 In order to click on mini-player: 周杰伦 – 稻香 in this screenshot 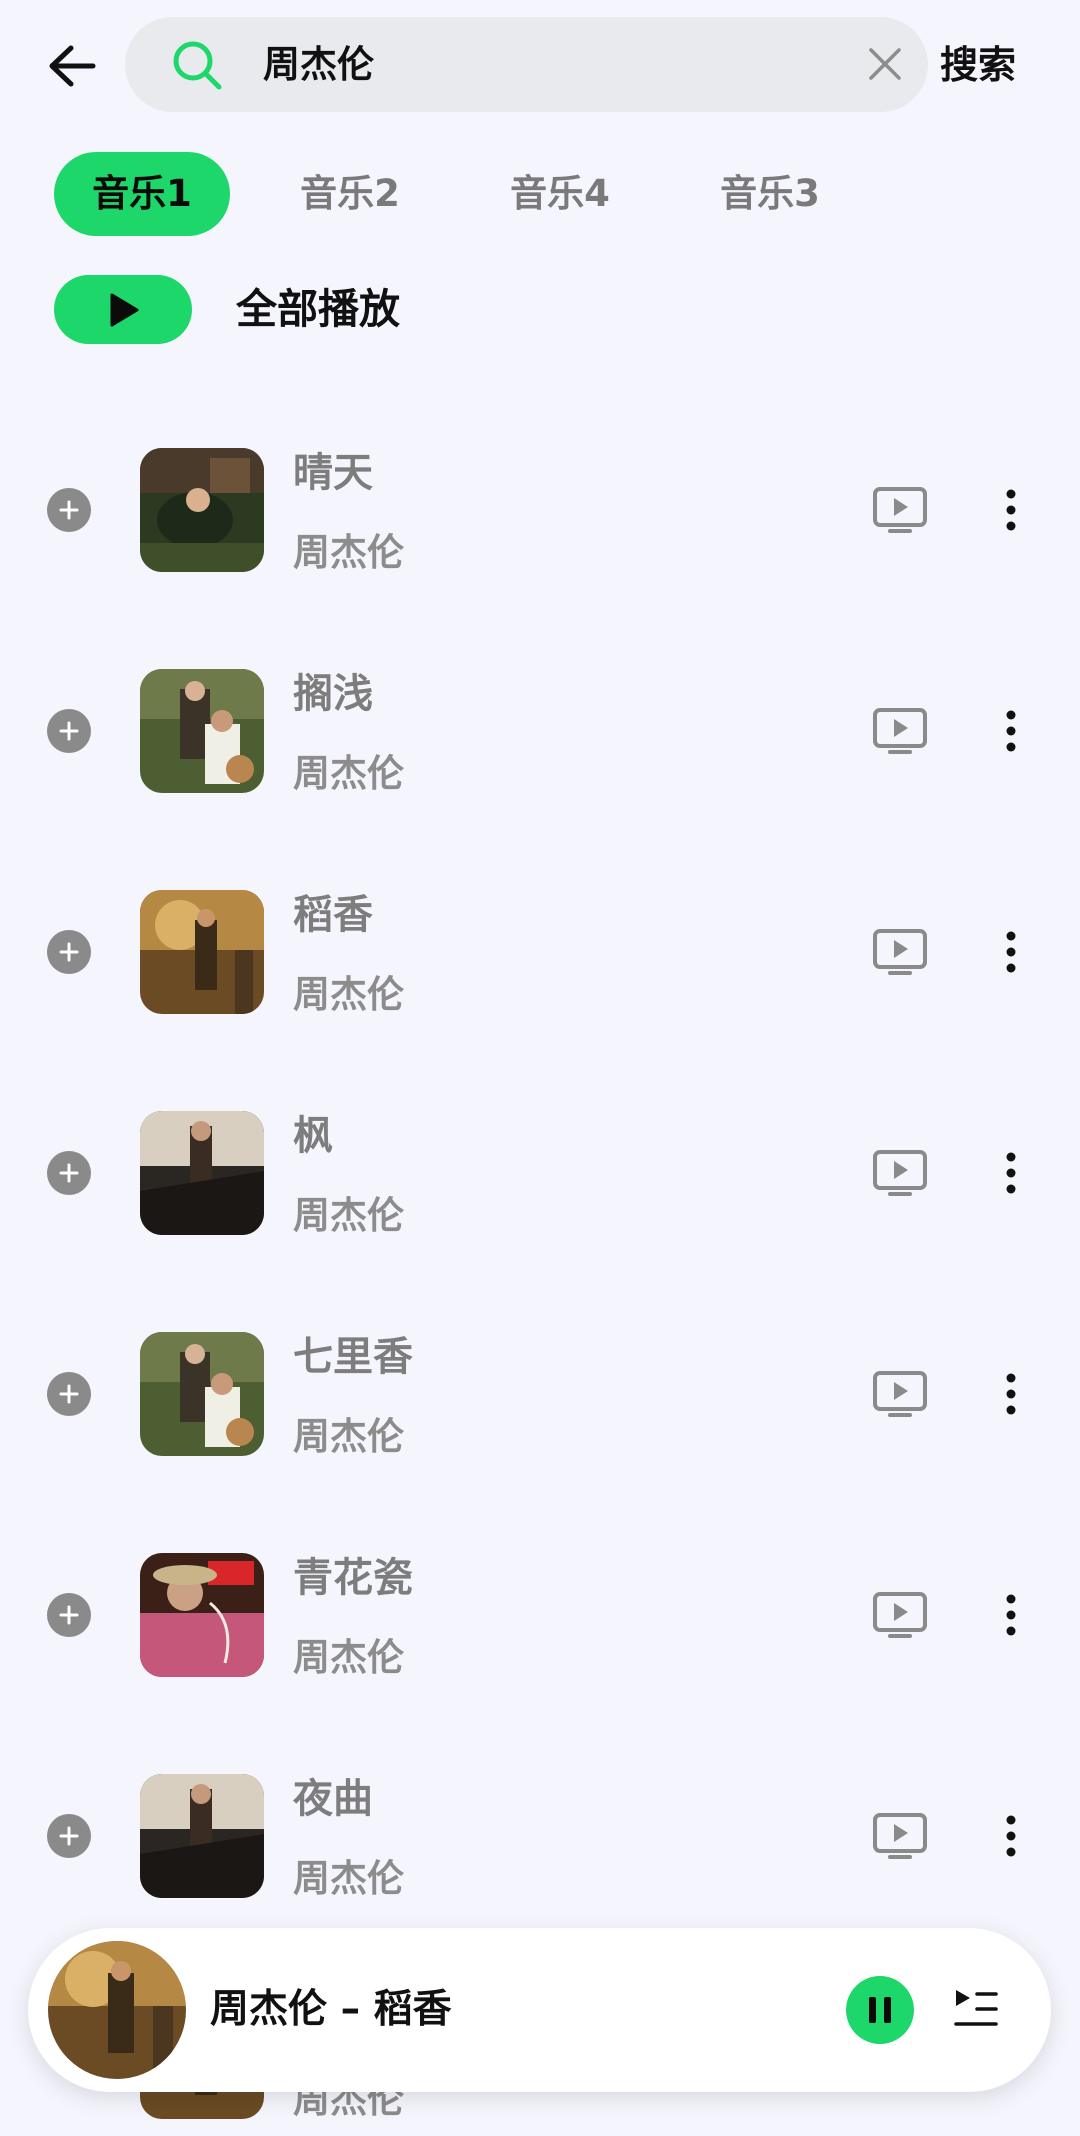, I will do `click(539, 2010)`.